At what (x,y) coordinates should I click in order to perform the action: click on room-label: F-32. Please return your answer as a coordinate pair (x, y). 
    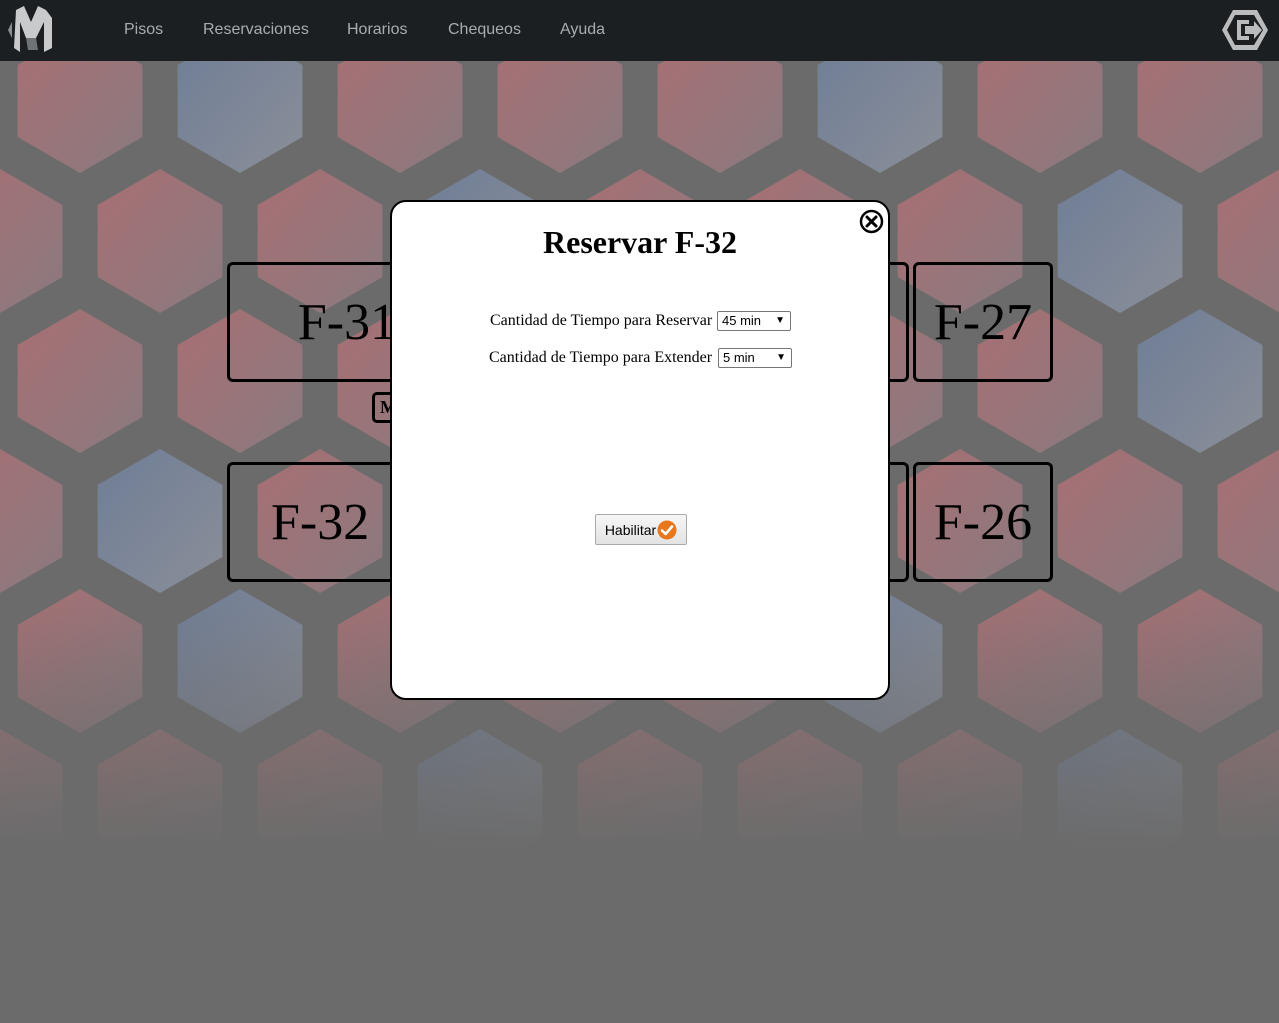
    Looking at the image, I should click on (320, 522).